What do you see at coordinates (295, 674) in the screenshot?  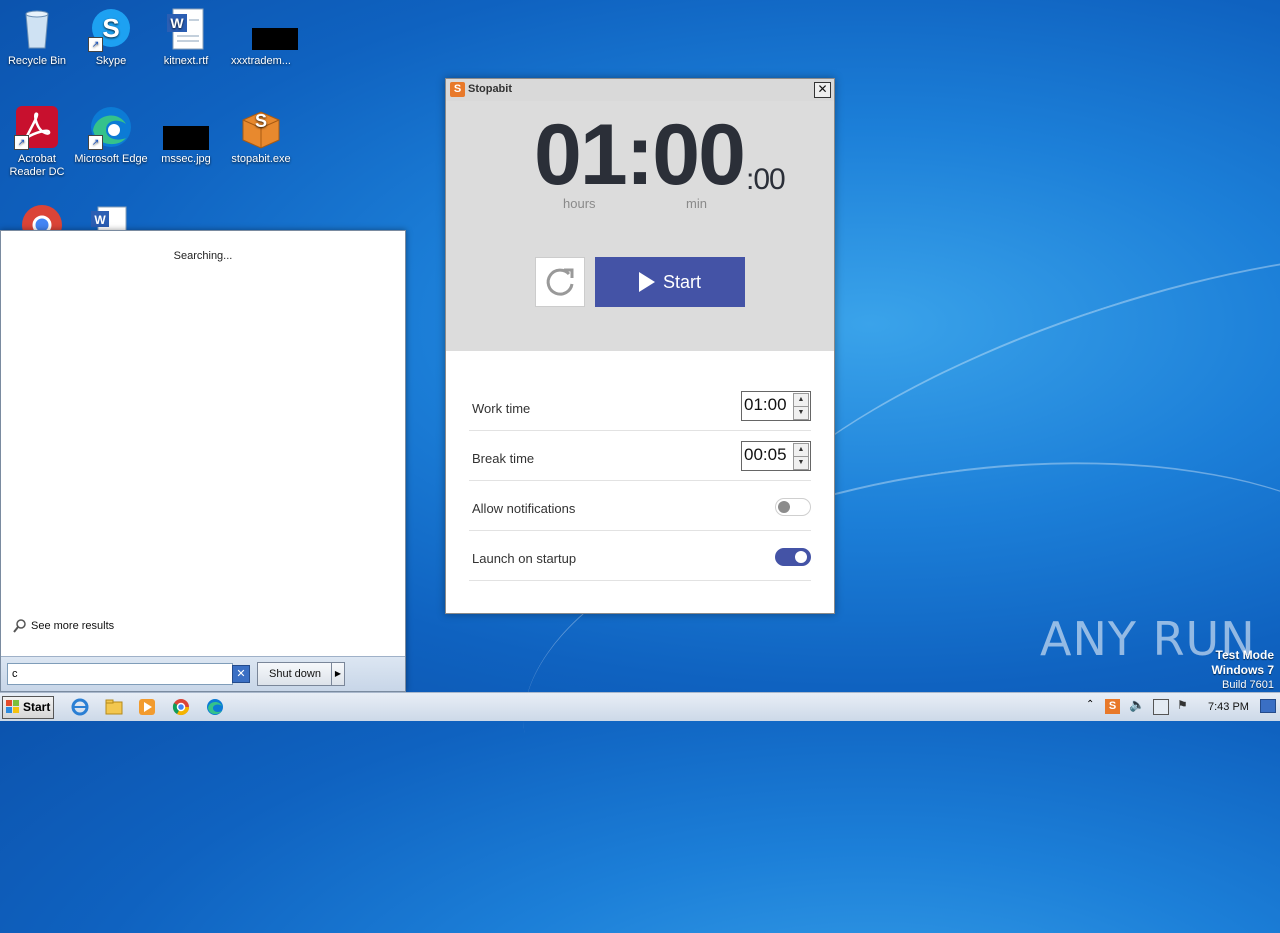 I see `shut-down-button: Shut down` at bounding box center [295, 674].